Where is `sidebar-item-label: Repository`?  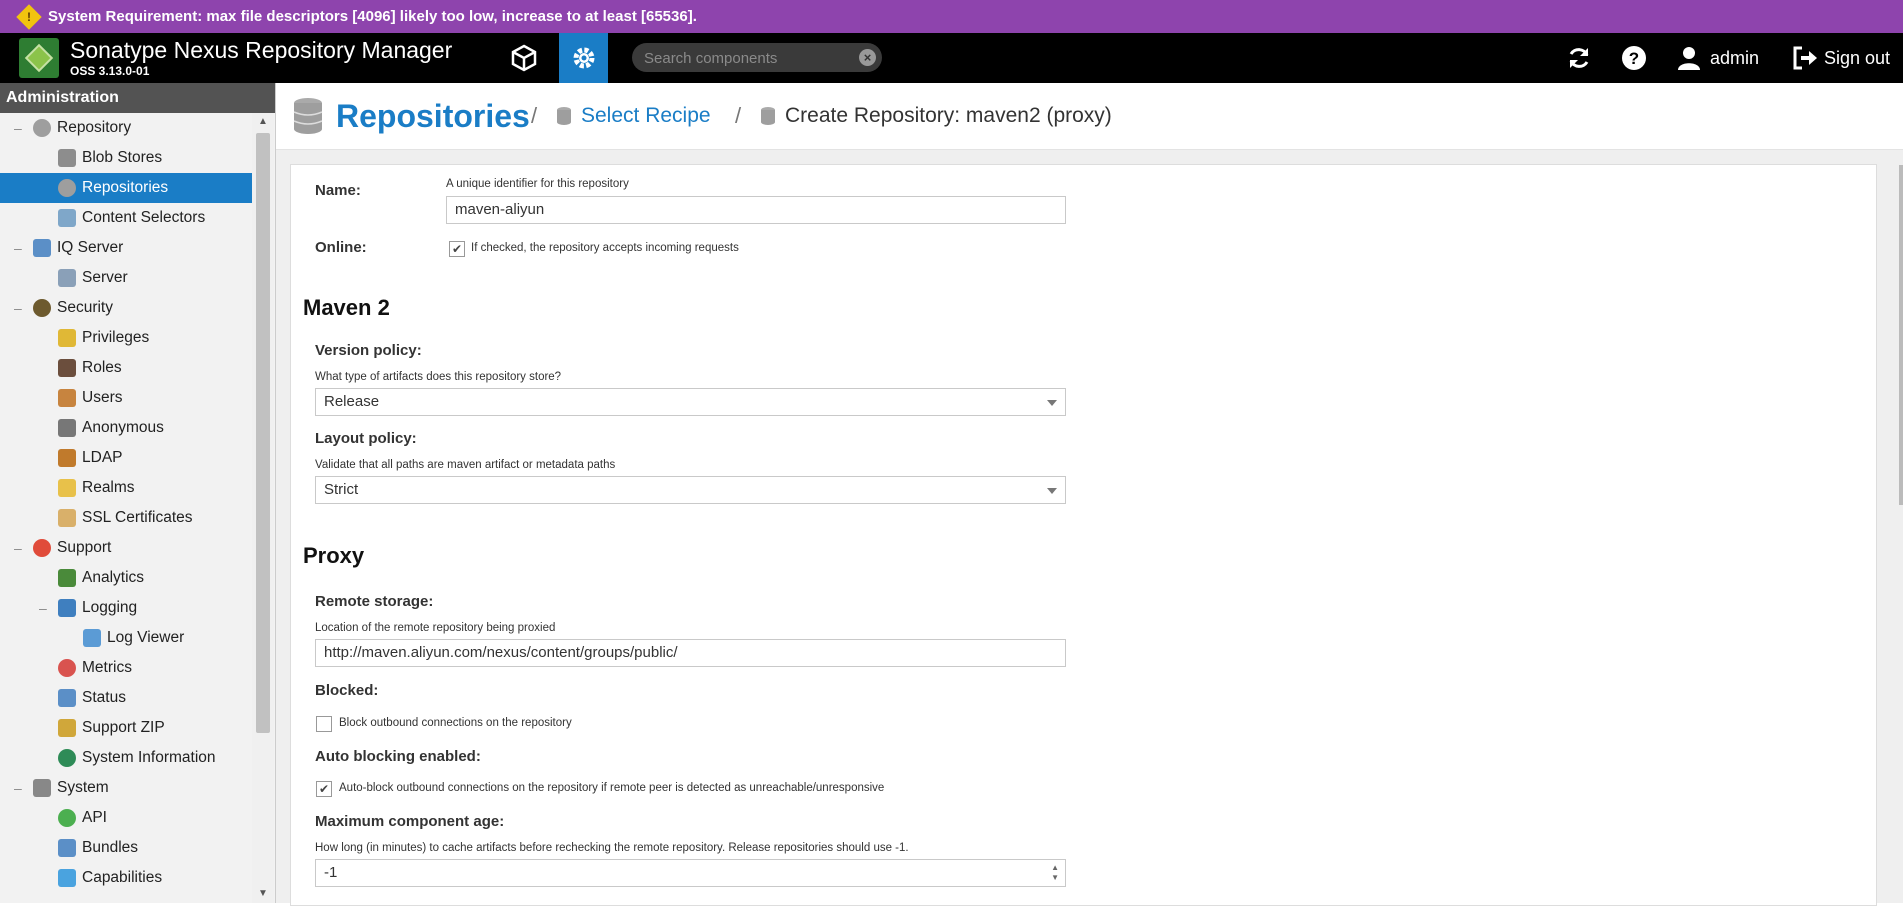
sidebar-item-label: Repository is located at coordinates (94, 127).